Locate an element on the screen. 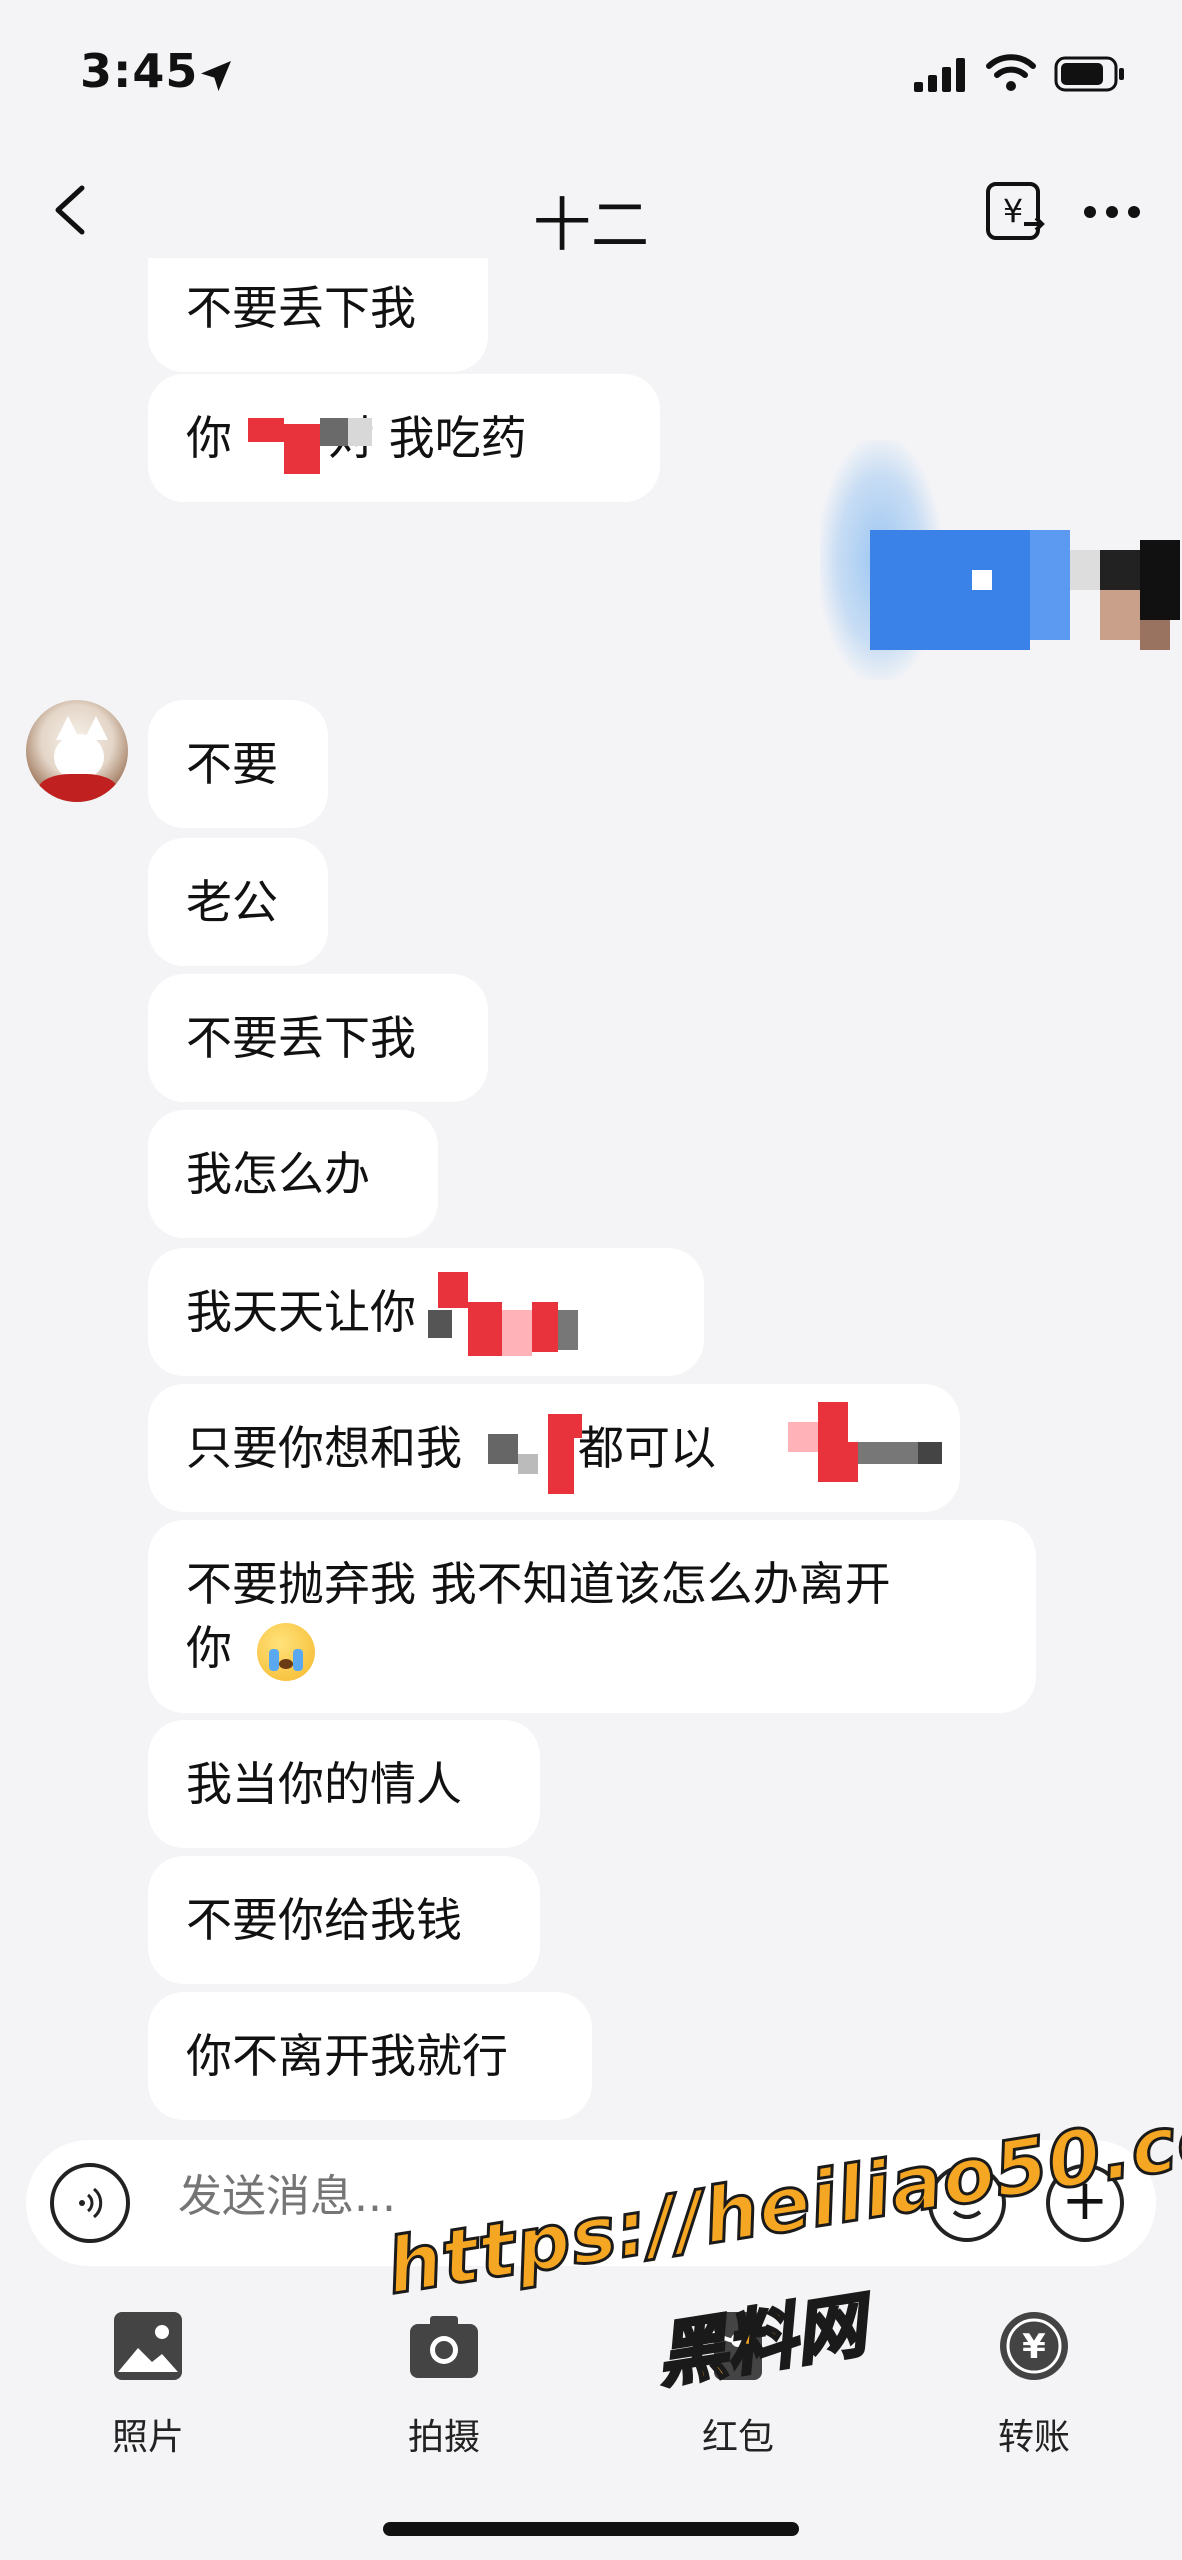 The width and height of the screenshot is (1182, 2560). message-bubble: 不要你给我钱 is located at coordinates (344, 1920).